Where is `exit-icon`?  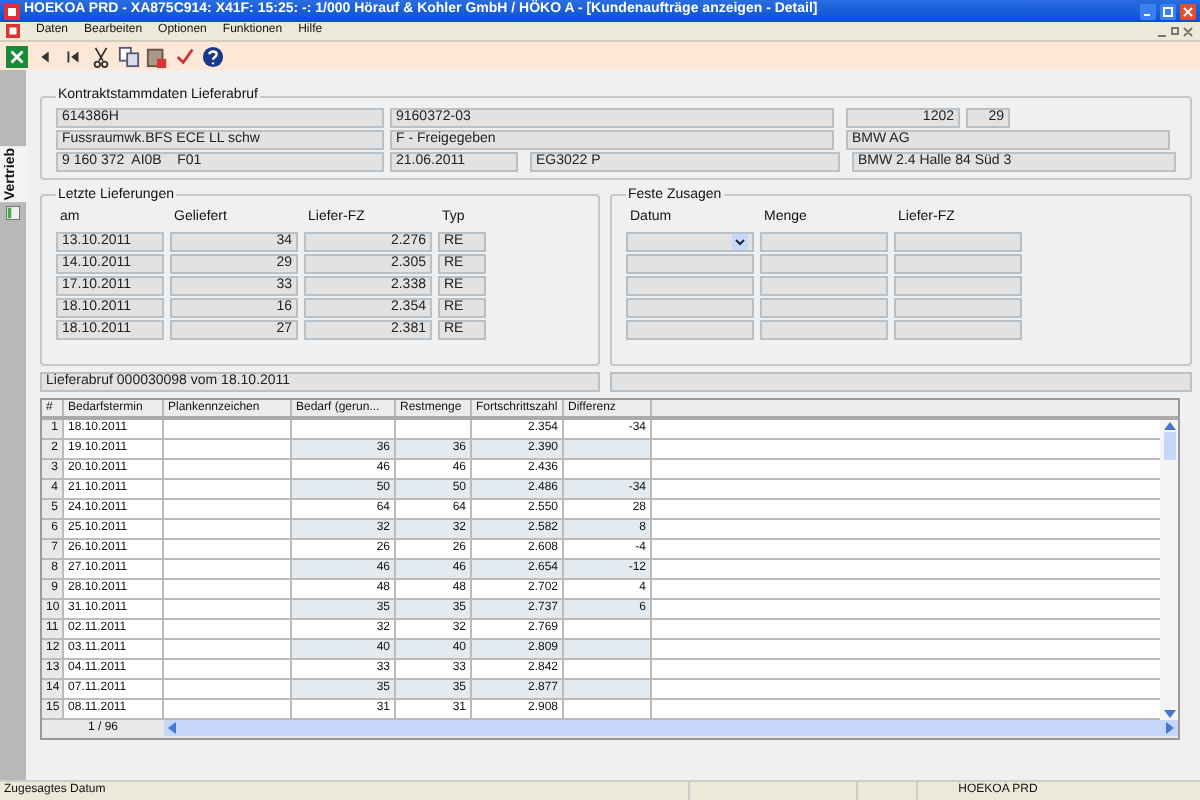 exit-icon is located at coordinates (17, 56).